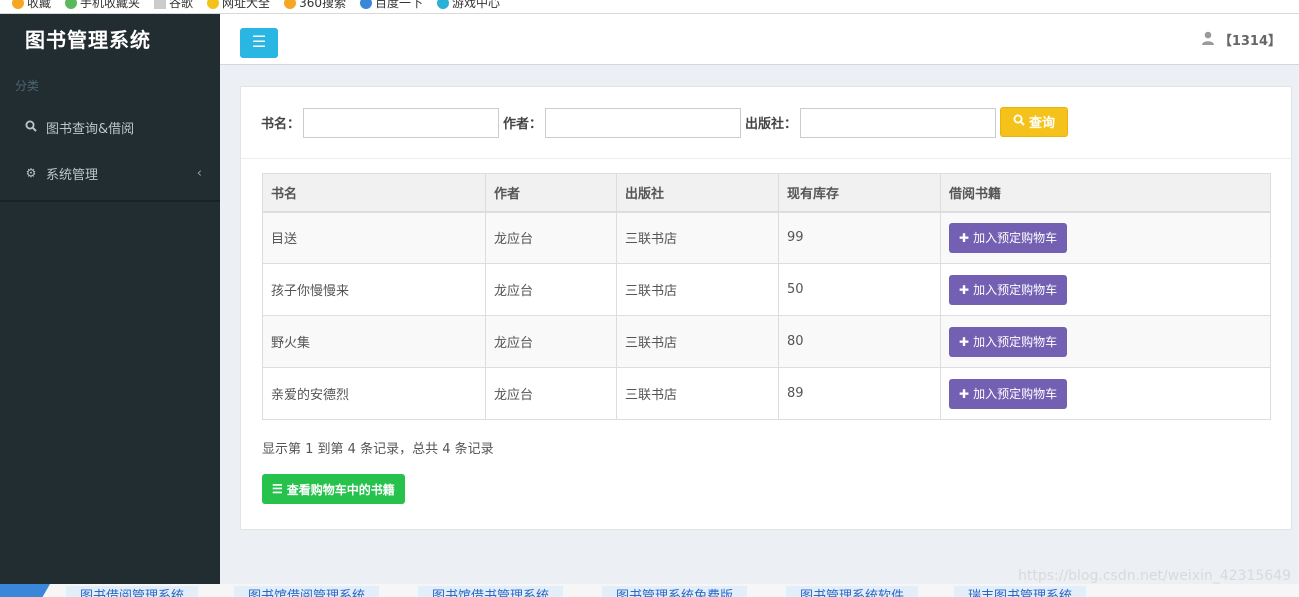 The image size is (1299, 597). What do you see at coordinates (852, 591) in the screenshot?
I see `bottom-suggestion-tab: 图书管理系统软件` at bounding box center [852, 591].